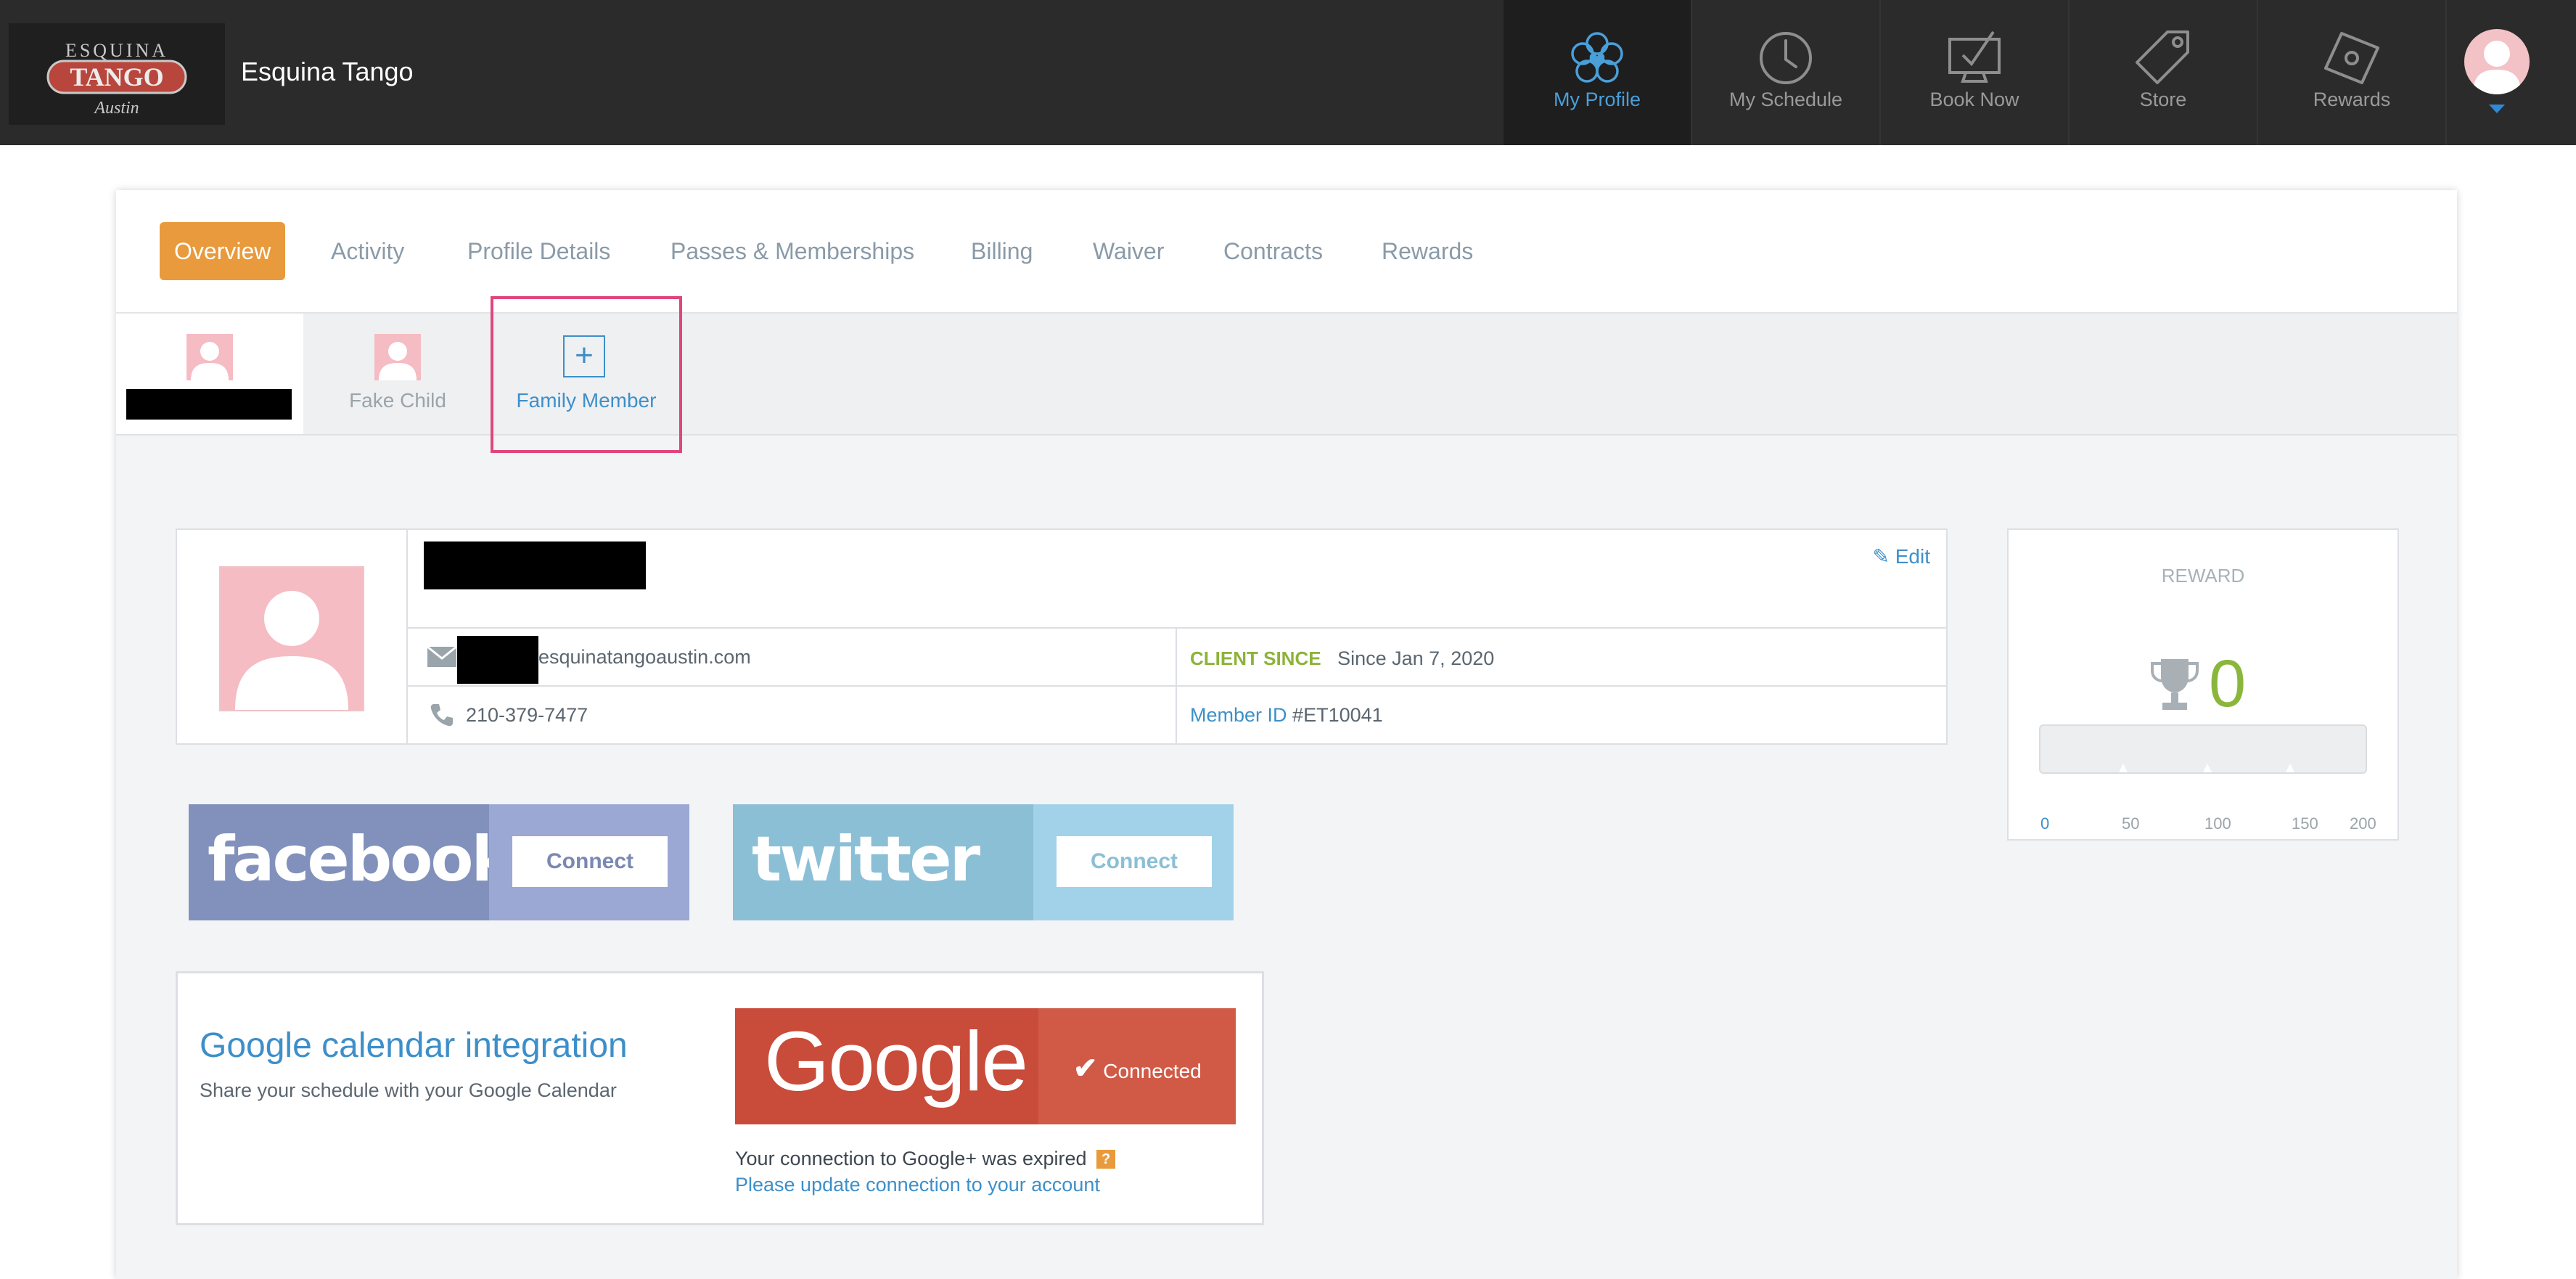 This screenshot has height=1279, width=2576. I want to click on phone-icon, so click(441, 715).